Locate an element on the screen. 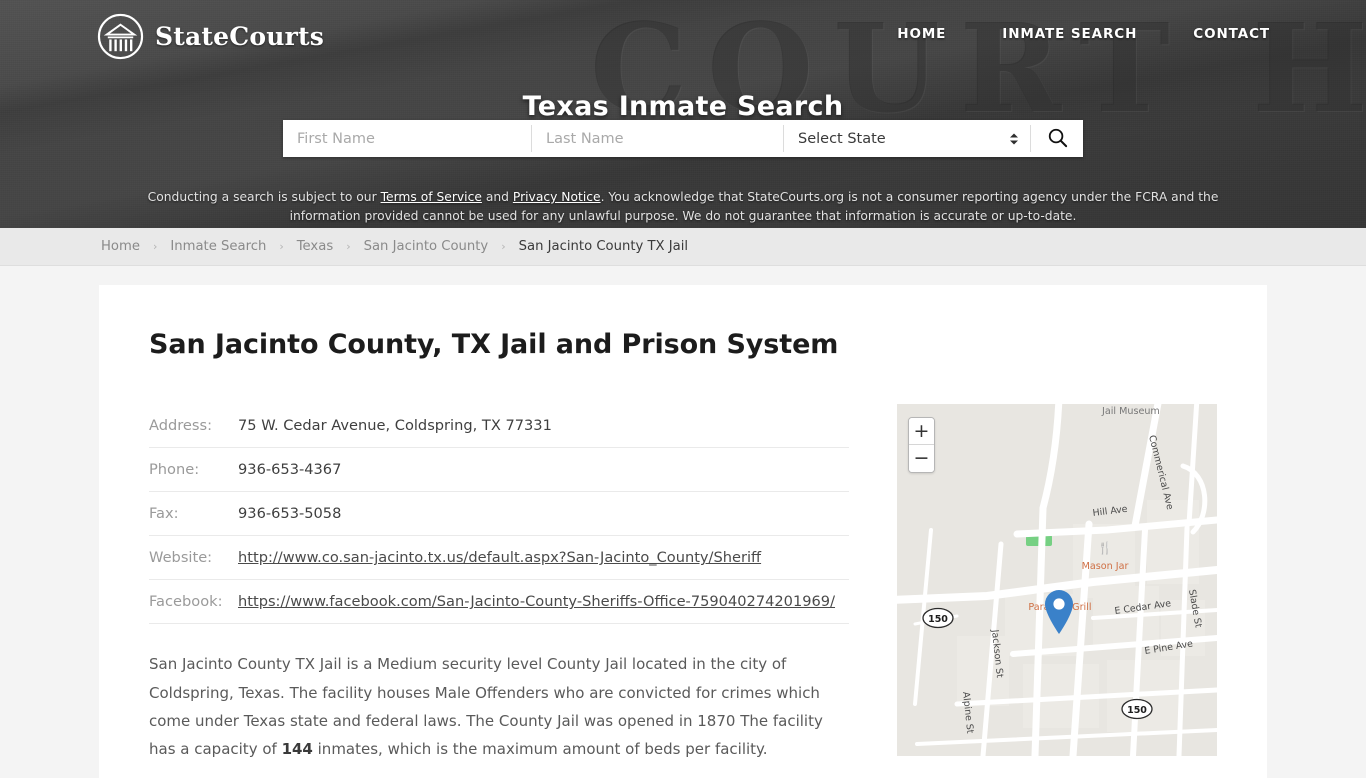  nav-item-inmate-search: INMATE SEARCH is located at coordinates (1069, 34).